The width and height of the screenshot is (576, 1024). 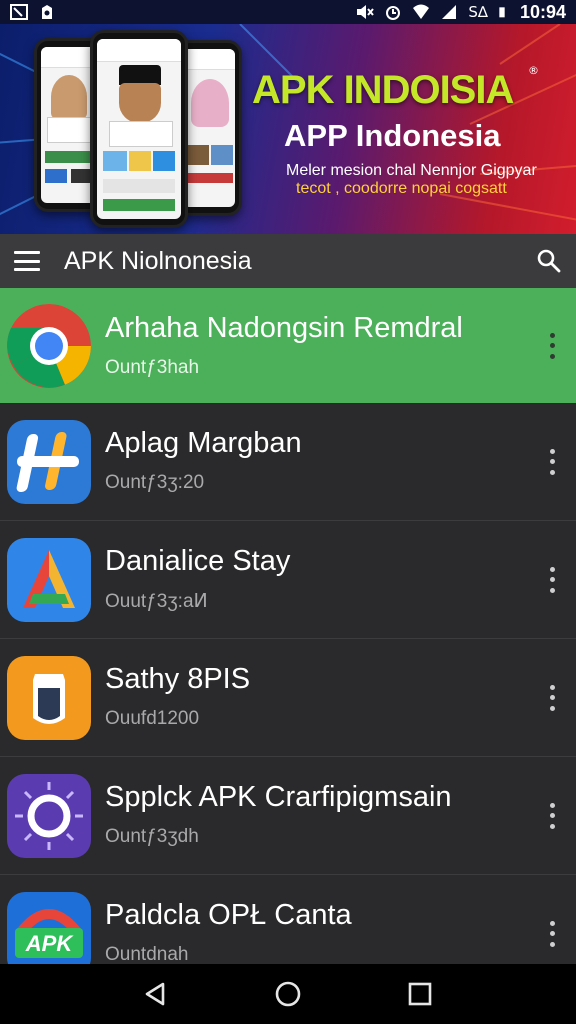 What do you see at coordinates (383, 90) in the screenshot?
I see `banner-headline: APK INDOISIA` at bounding box center [383, 90].